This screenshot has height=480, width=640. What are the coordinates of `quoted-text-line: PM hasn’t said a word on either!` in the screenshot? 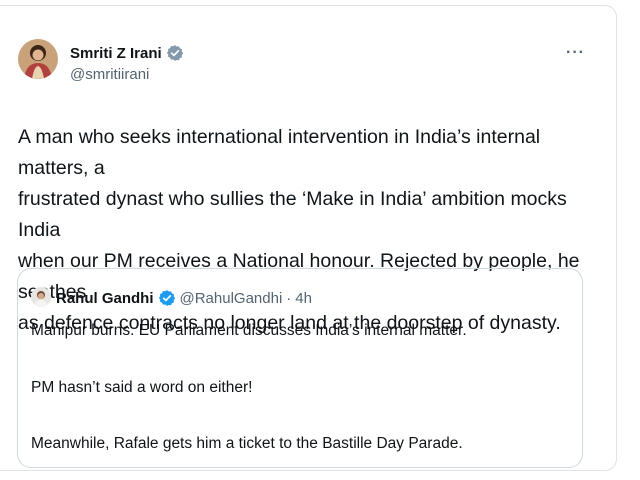 It's located at (142, 387).